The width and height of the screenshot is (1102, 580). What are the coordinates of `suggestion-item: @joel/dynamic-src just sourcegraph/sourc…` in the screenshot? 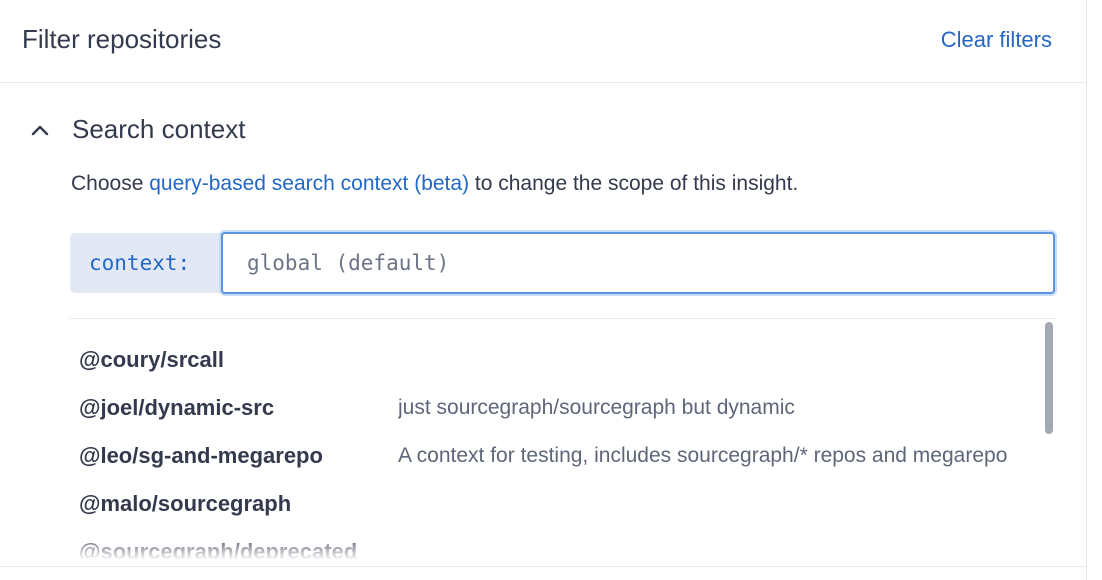 It's located at (555, 408).